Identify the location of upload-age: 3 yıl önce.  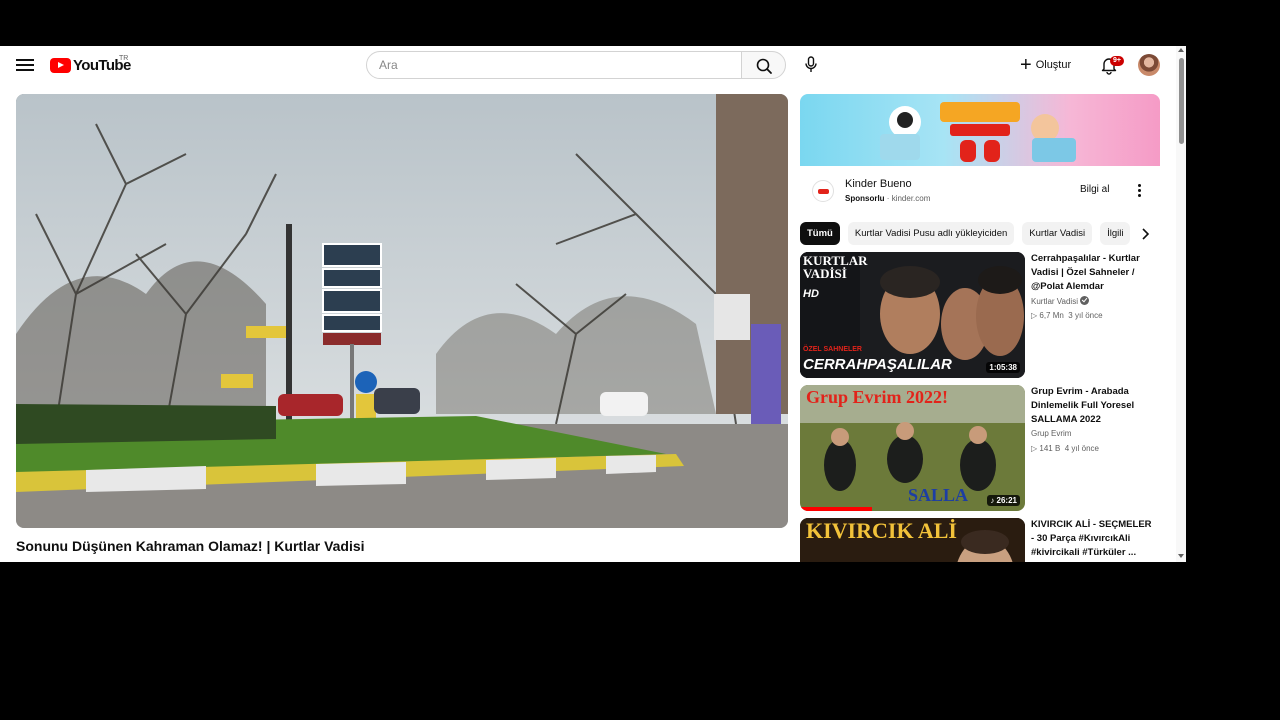
(1085, 315).